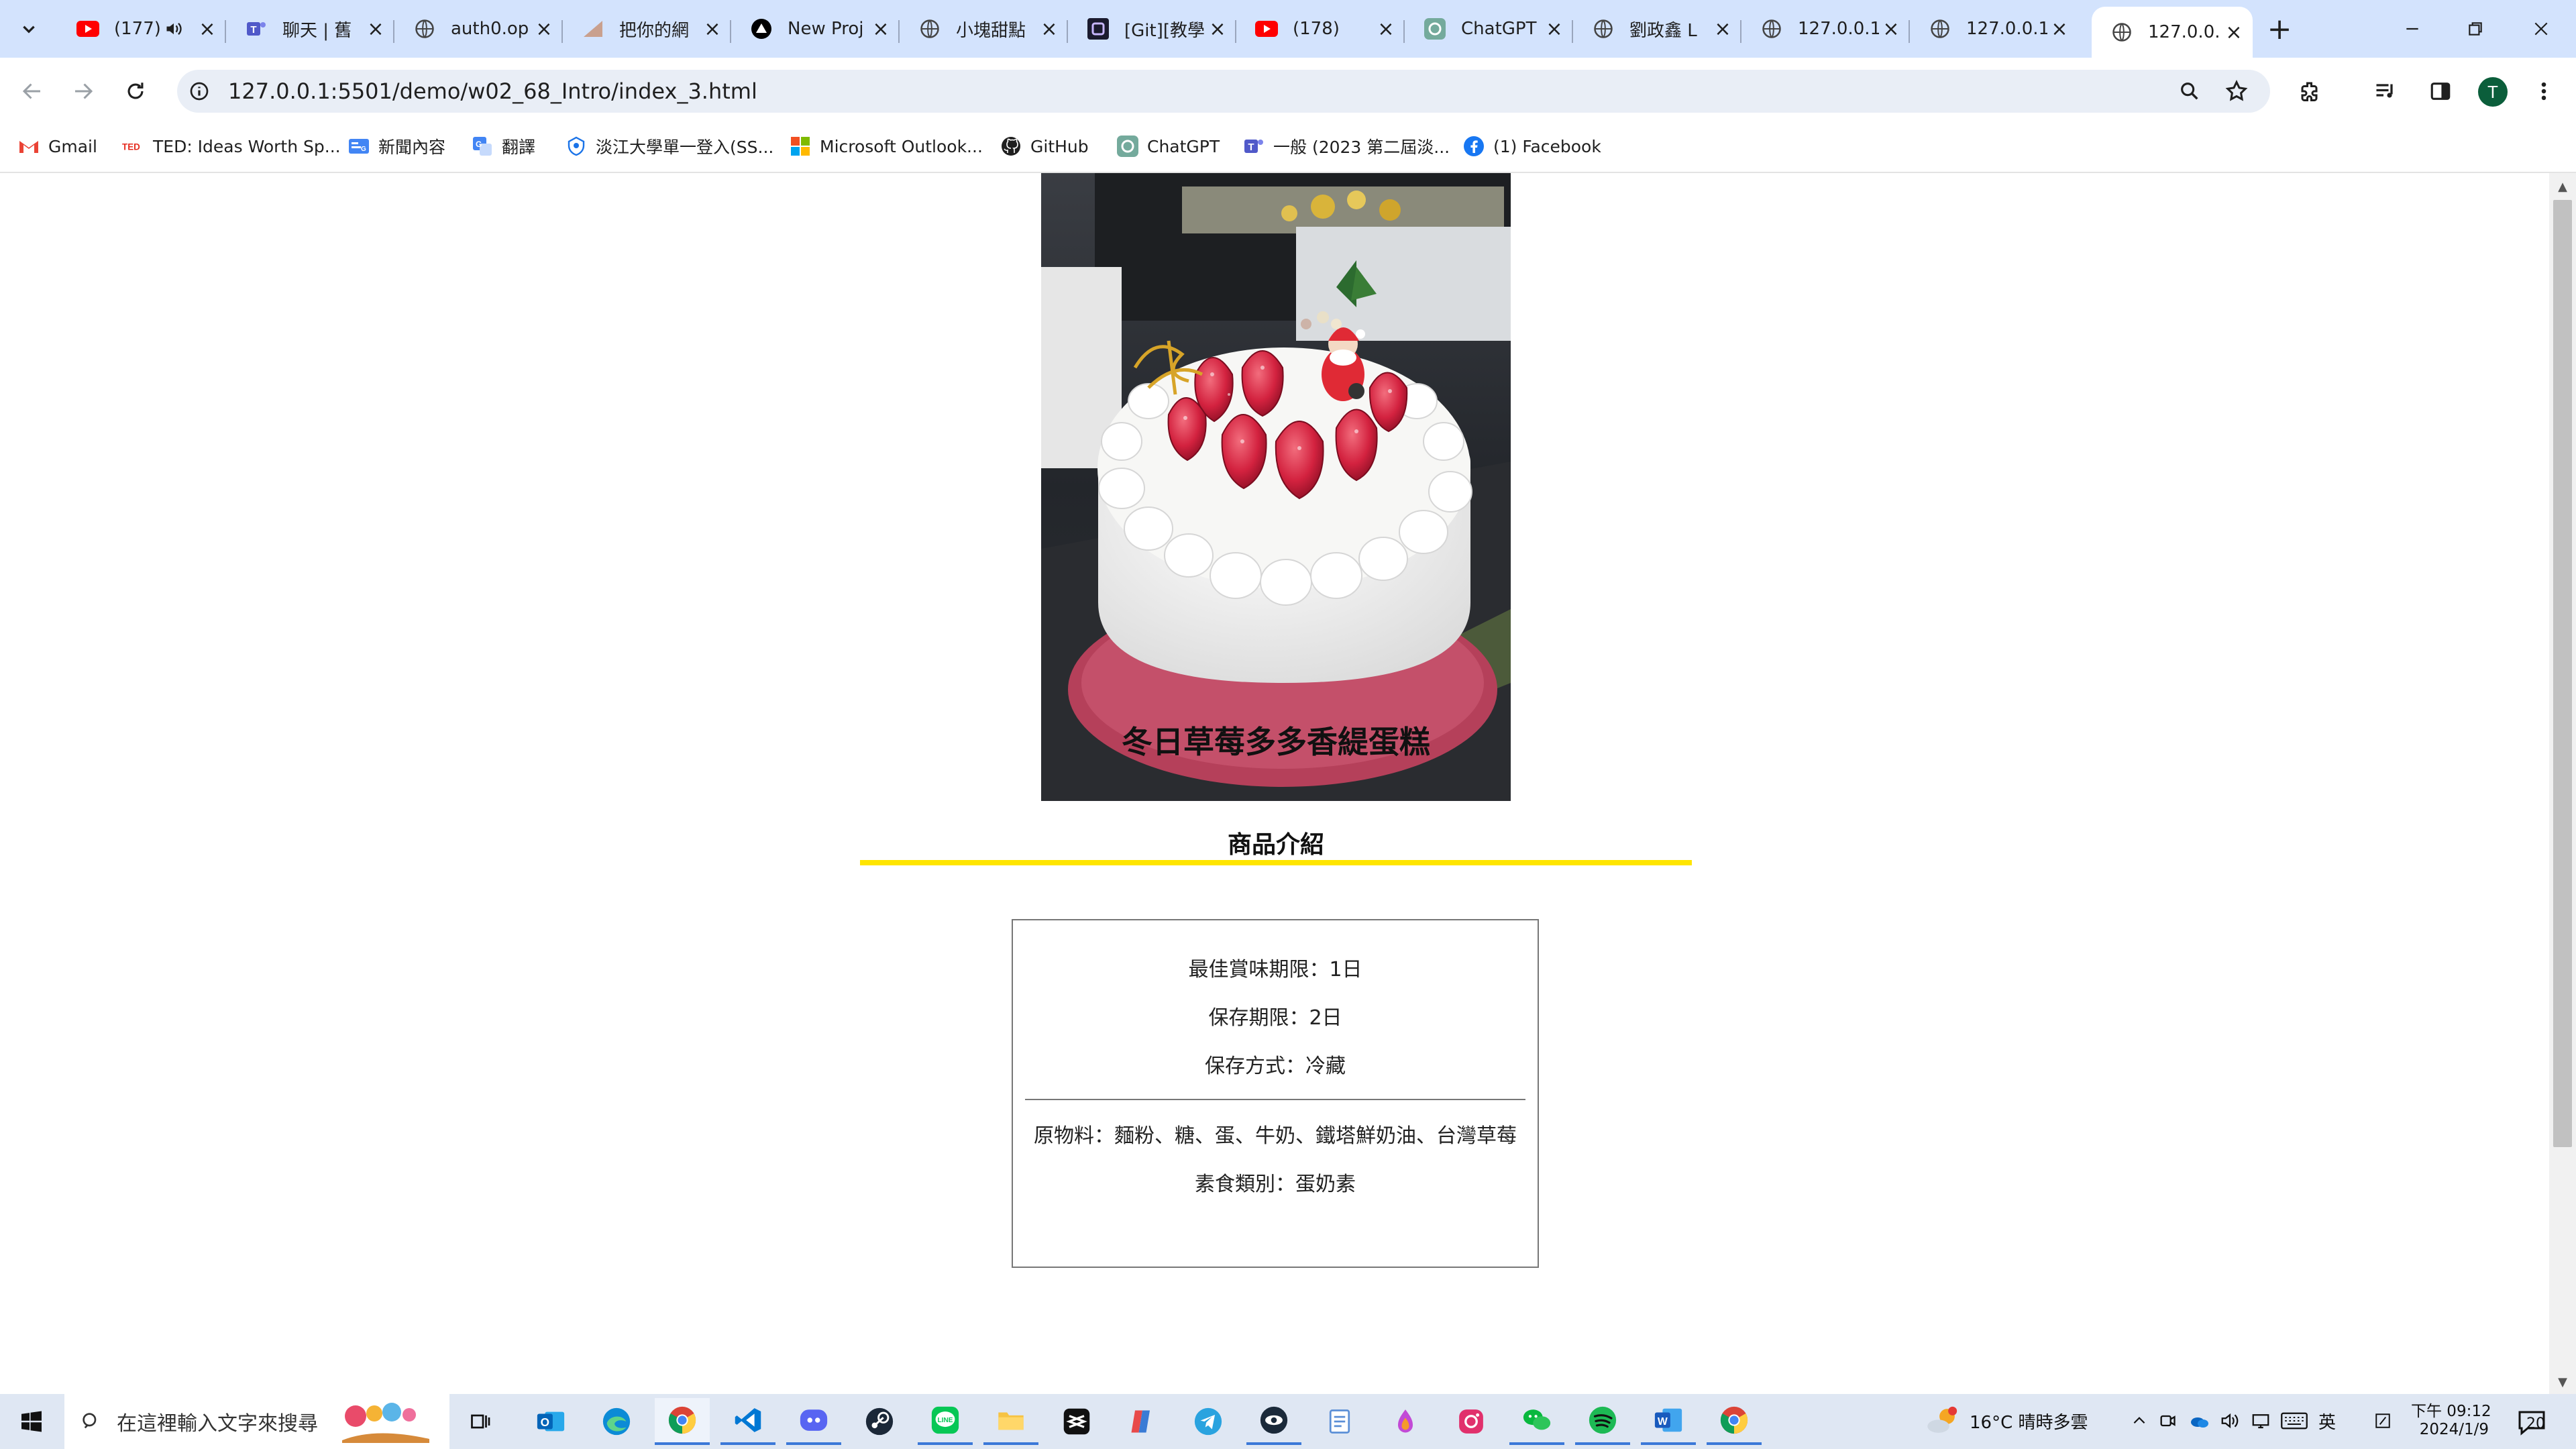 This screenshot has width=2576, height=1449. What do you see at coordinates (256, 1421) in the screenshot?
I see `taskbar-search-box: 在這裡輸入文字來搜尋` at bounding box center [256, 1421].